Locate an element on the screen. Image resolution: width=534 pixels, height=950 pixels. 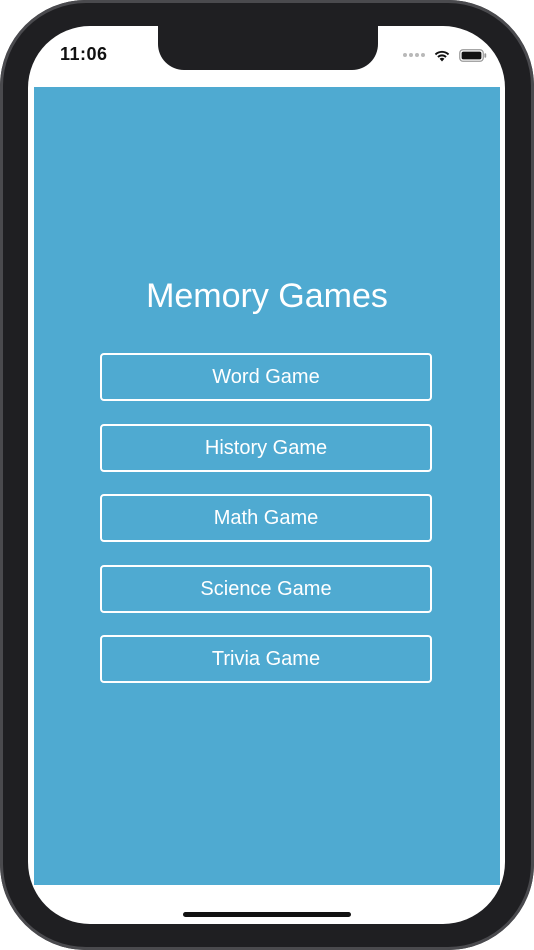
history-game-button: History Game is located at coordinates (266, 447).